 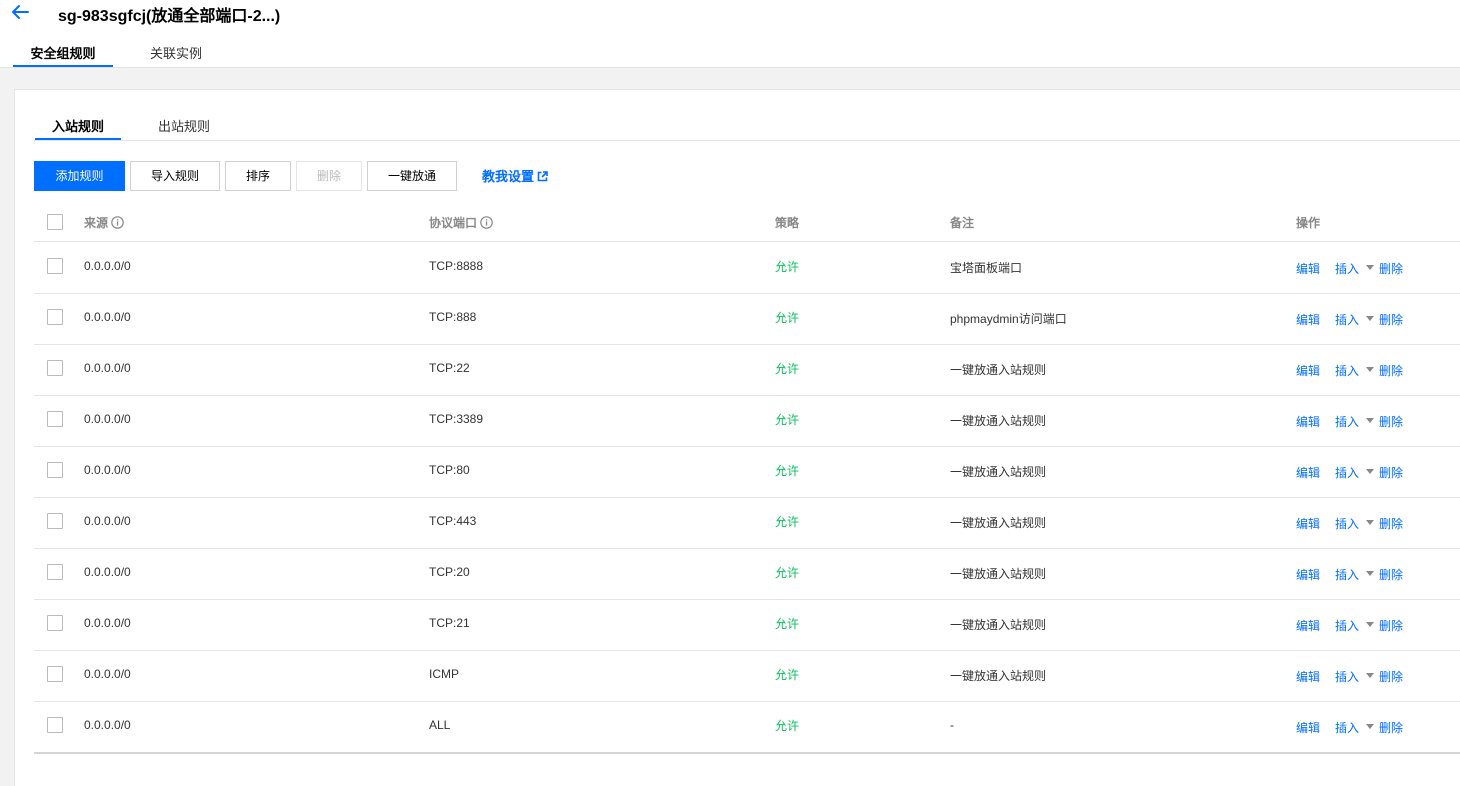 I want to click on tab-outbound-rules: 出站规则, so click(x=184, y=128).